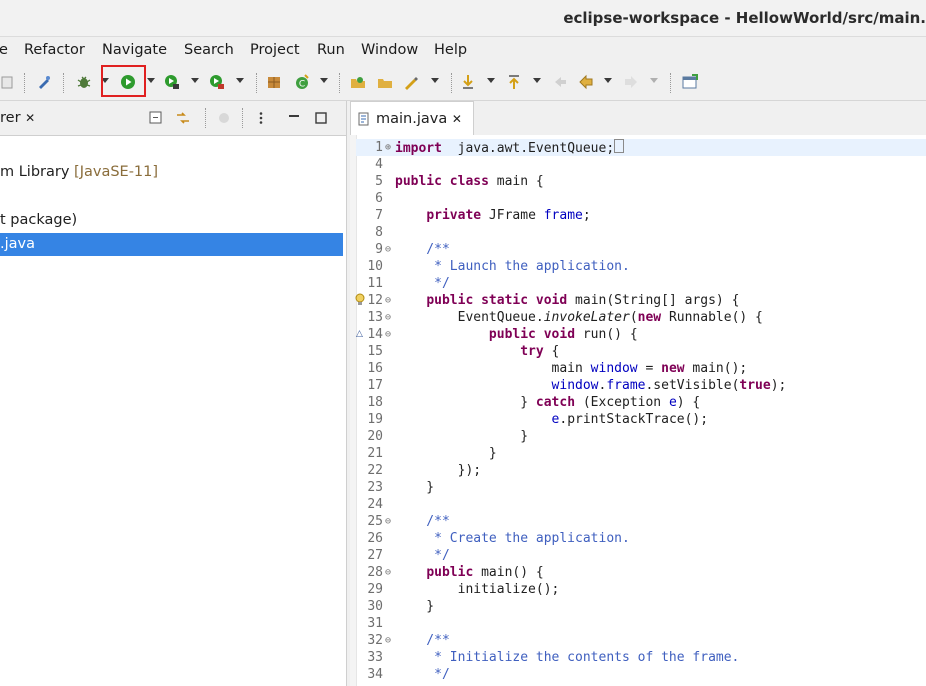 Image resolution: width=926 pixels, height=686 pixels. Describe the element at coordinates (385, 82) in the screenshot. I see `open-folder-icon` at that location.